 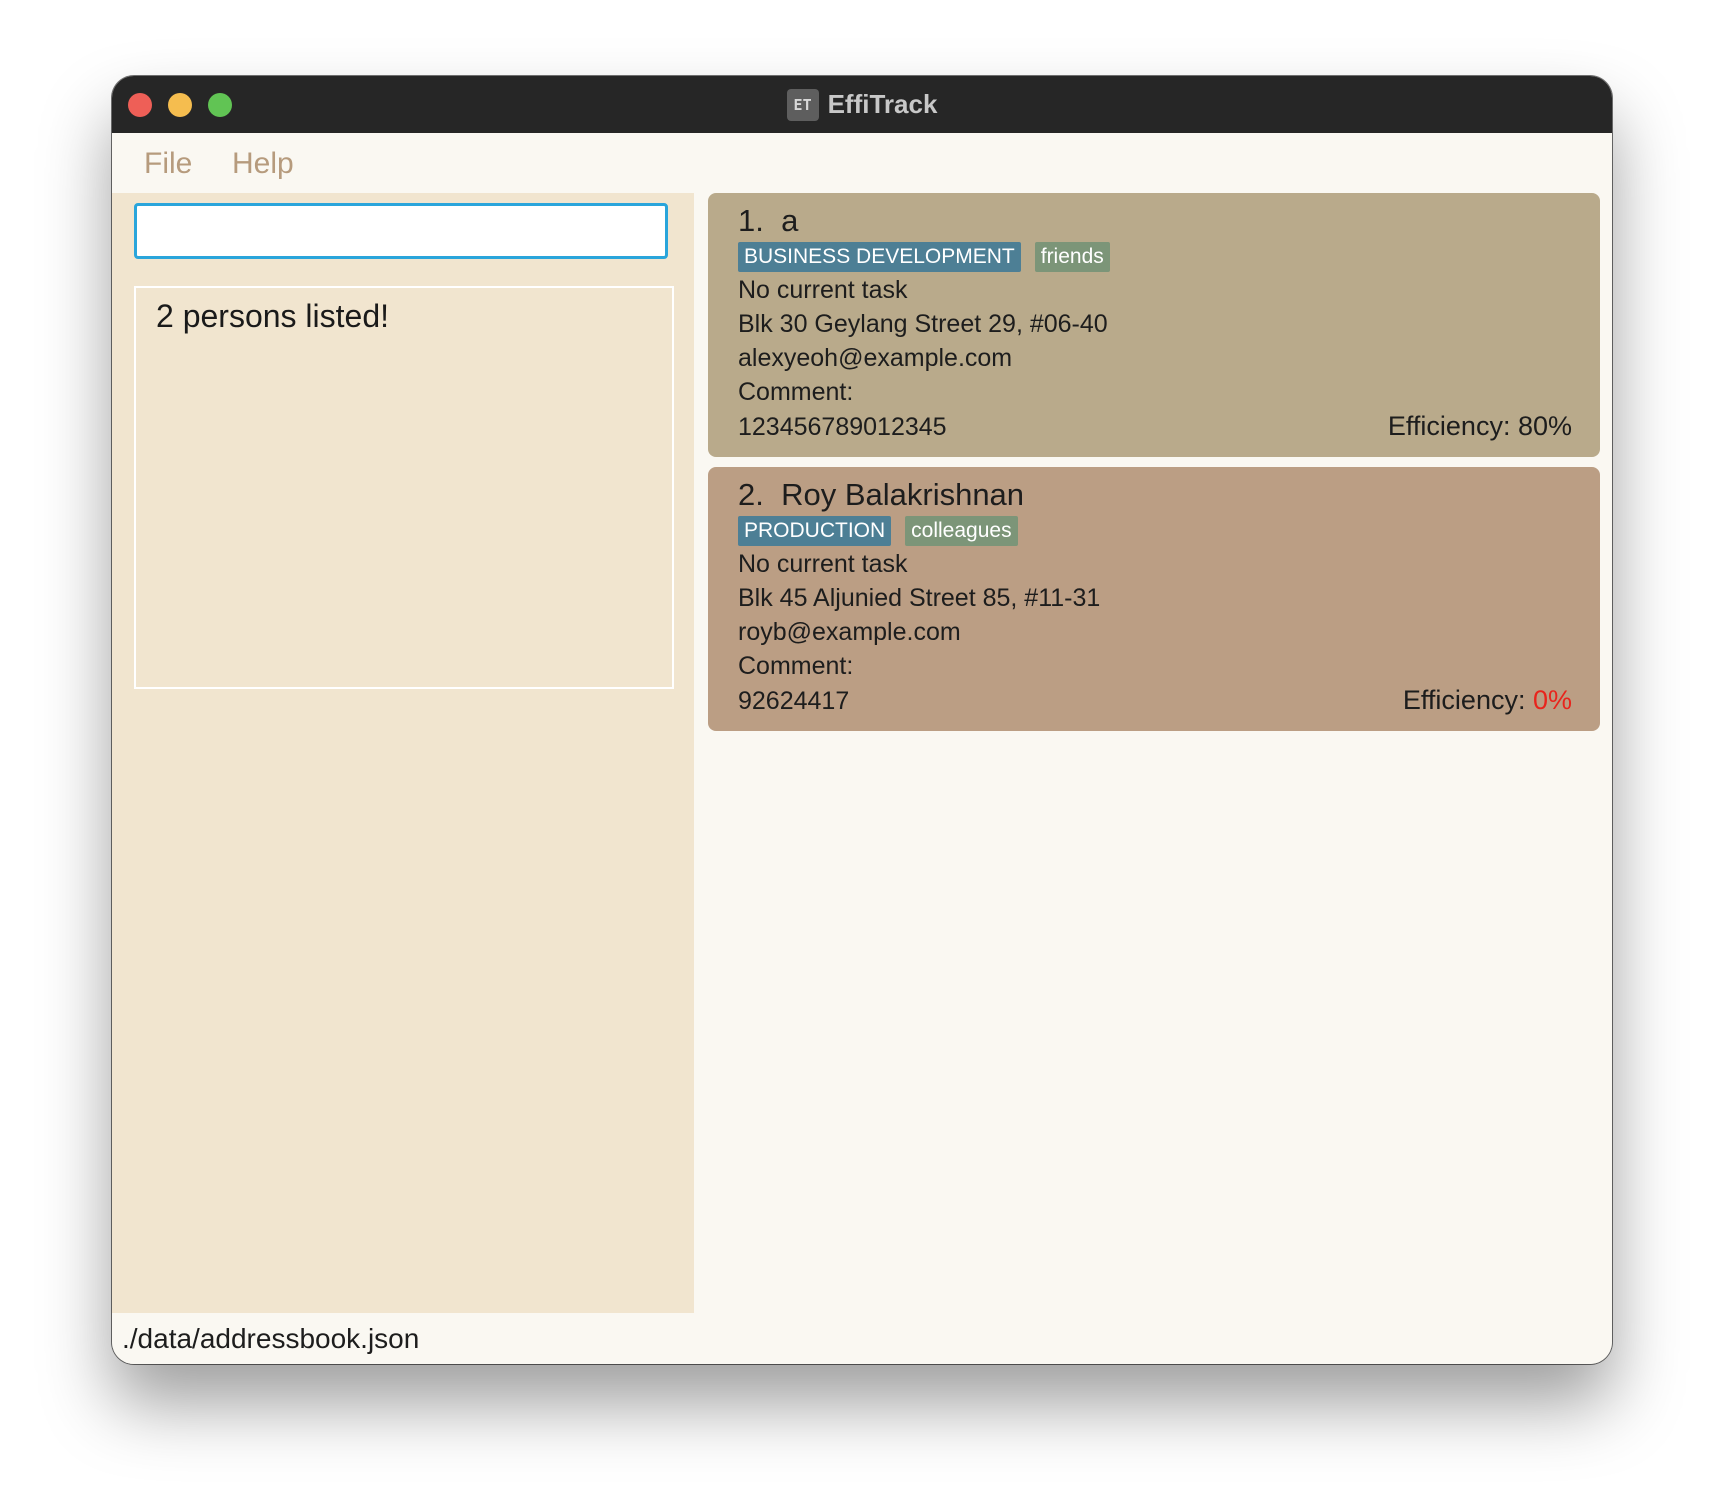 What do you see at coordinates (768, 220) in the screenshot?
I see `person-name: 1. a` at bounding box center [768, 220].